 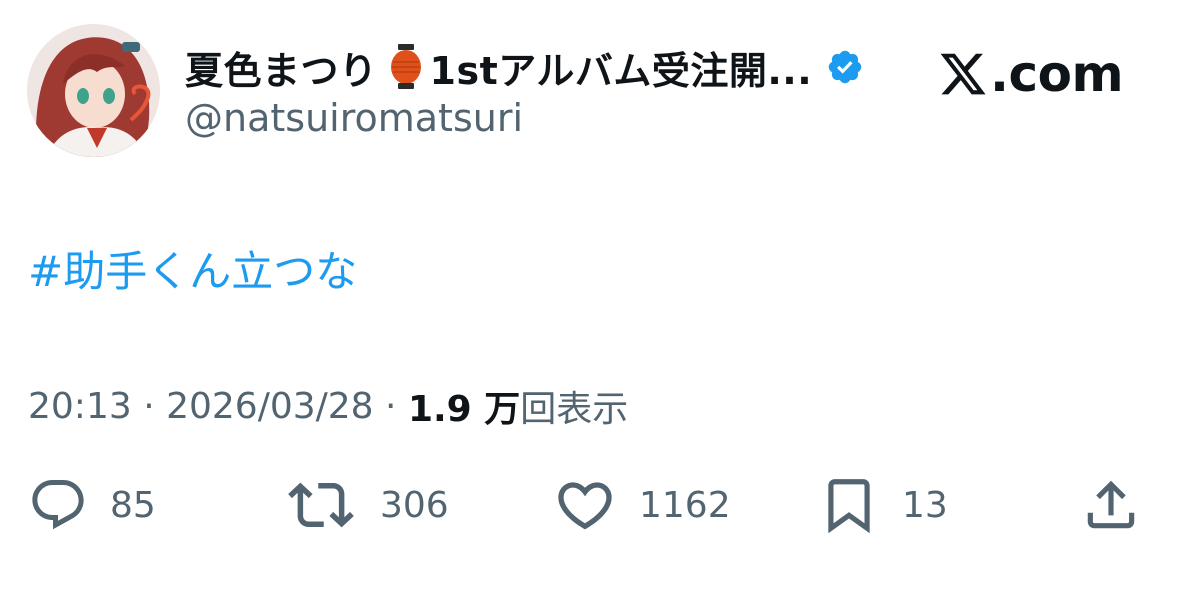 What do you see at coordinates (574, 409) in the screenshot?
I see `views-label: 回表示` at bounding box center [574, 409].